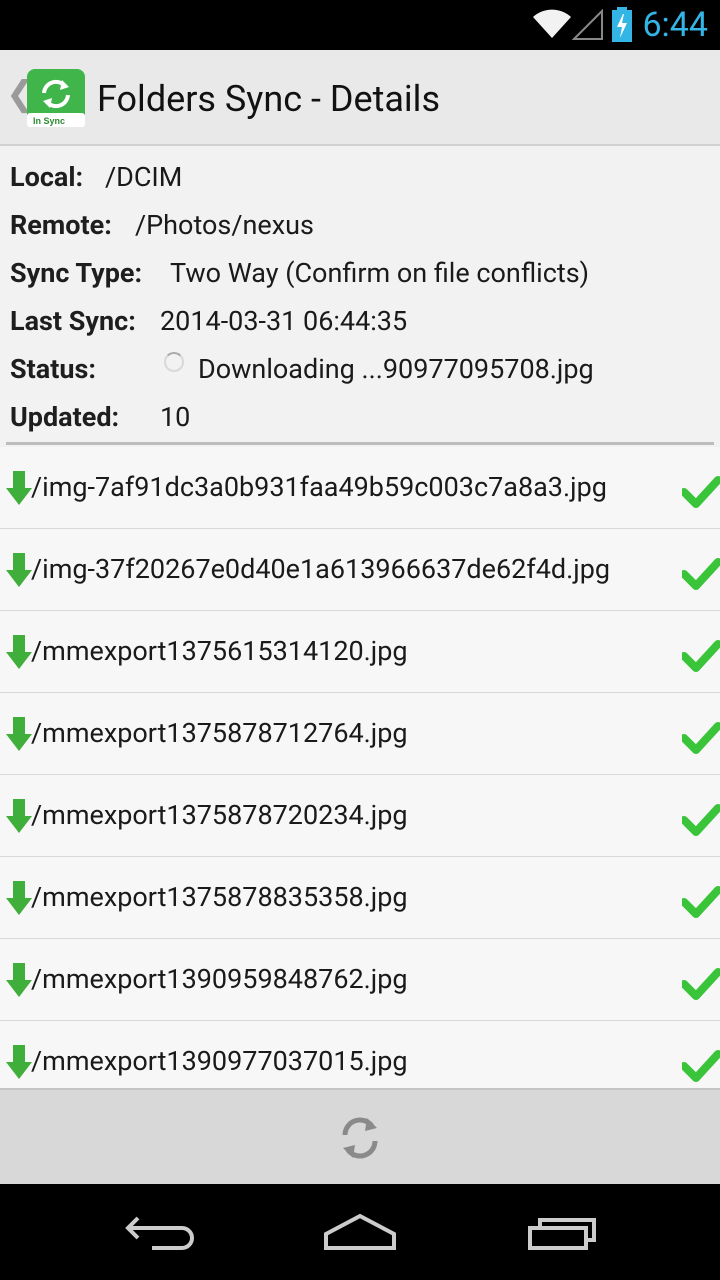  Describe the element at coordinates (219, 979) in the screenshot. I see `file-name: /mmexport1390959848762.jpg` at that location.